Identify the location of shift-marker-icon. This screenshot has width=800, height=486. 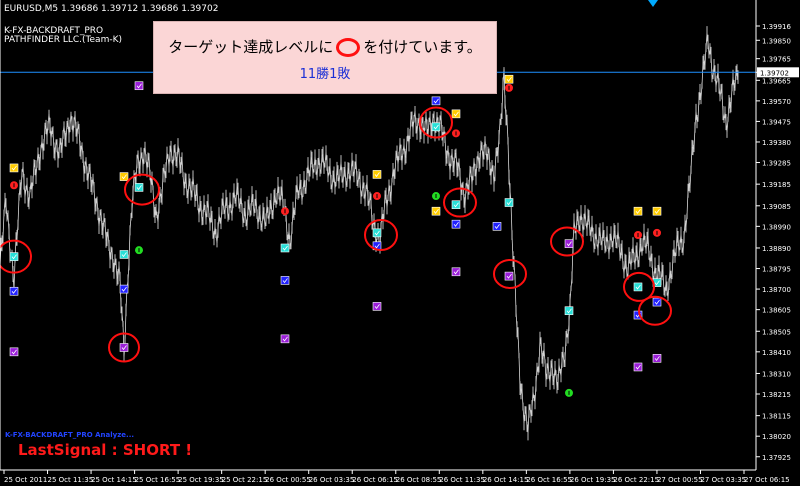
(653, 3).